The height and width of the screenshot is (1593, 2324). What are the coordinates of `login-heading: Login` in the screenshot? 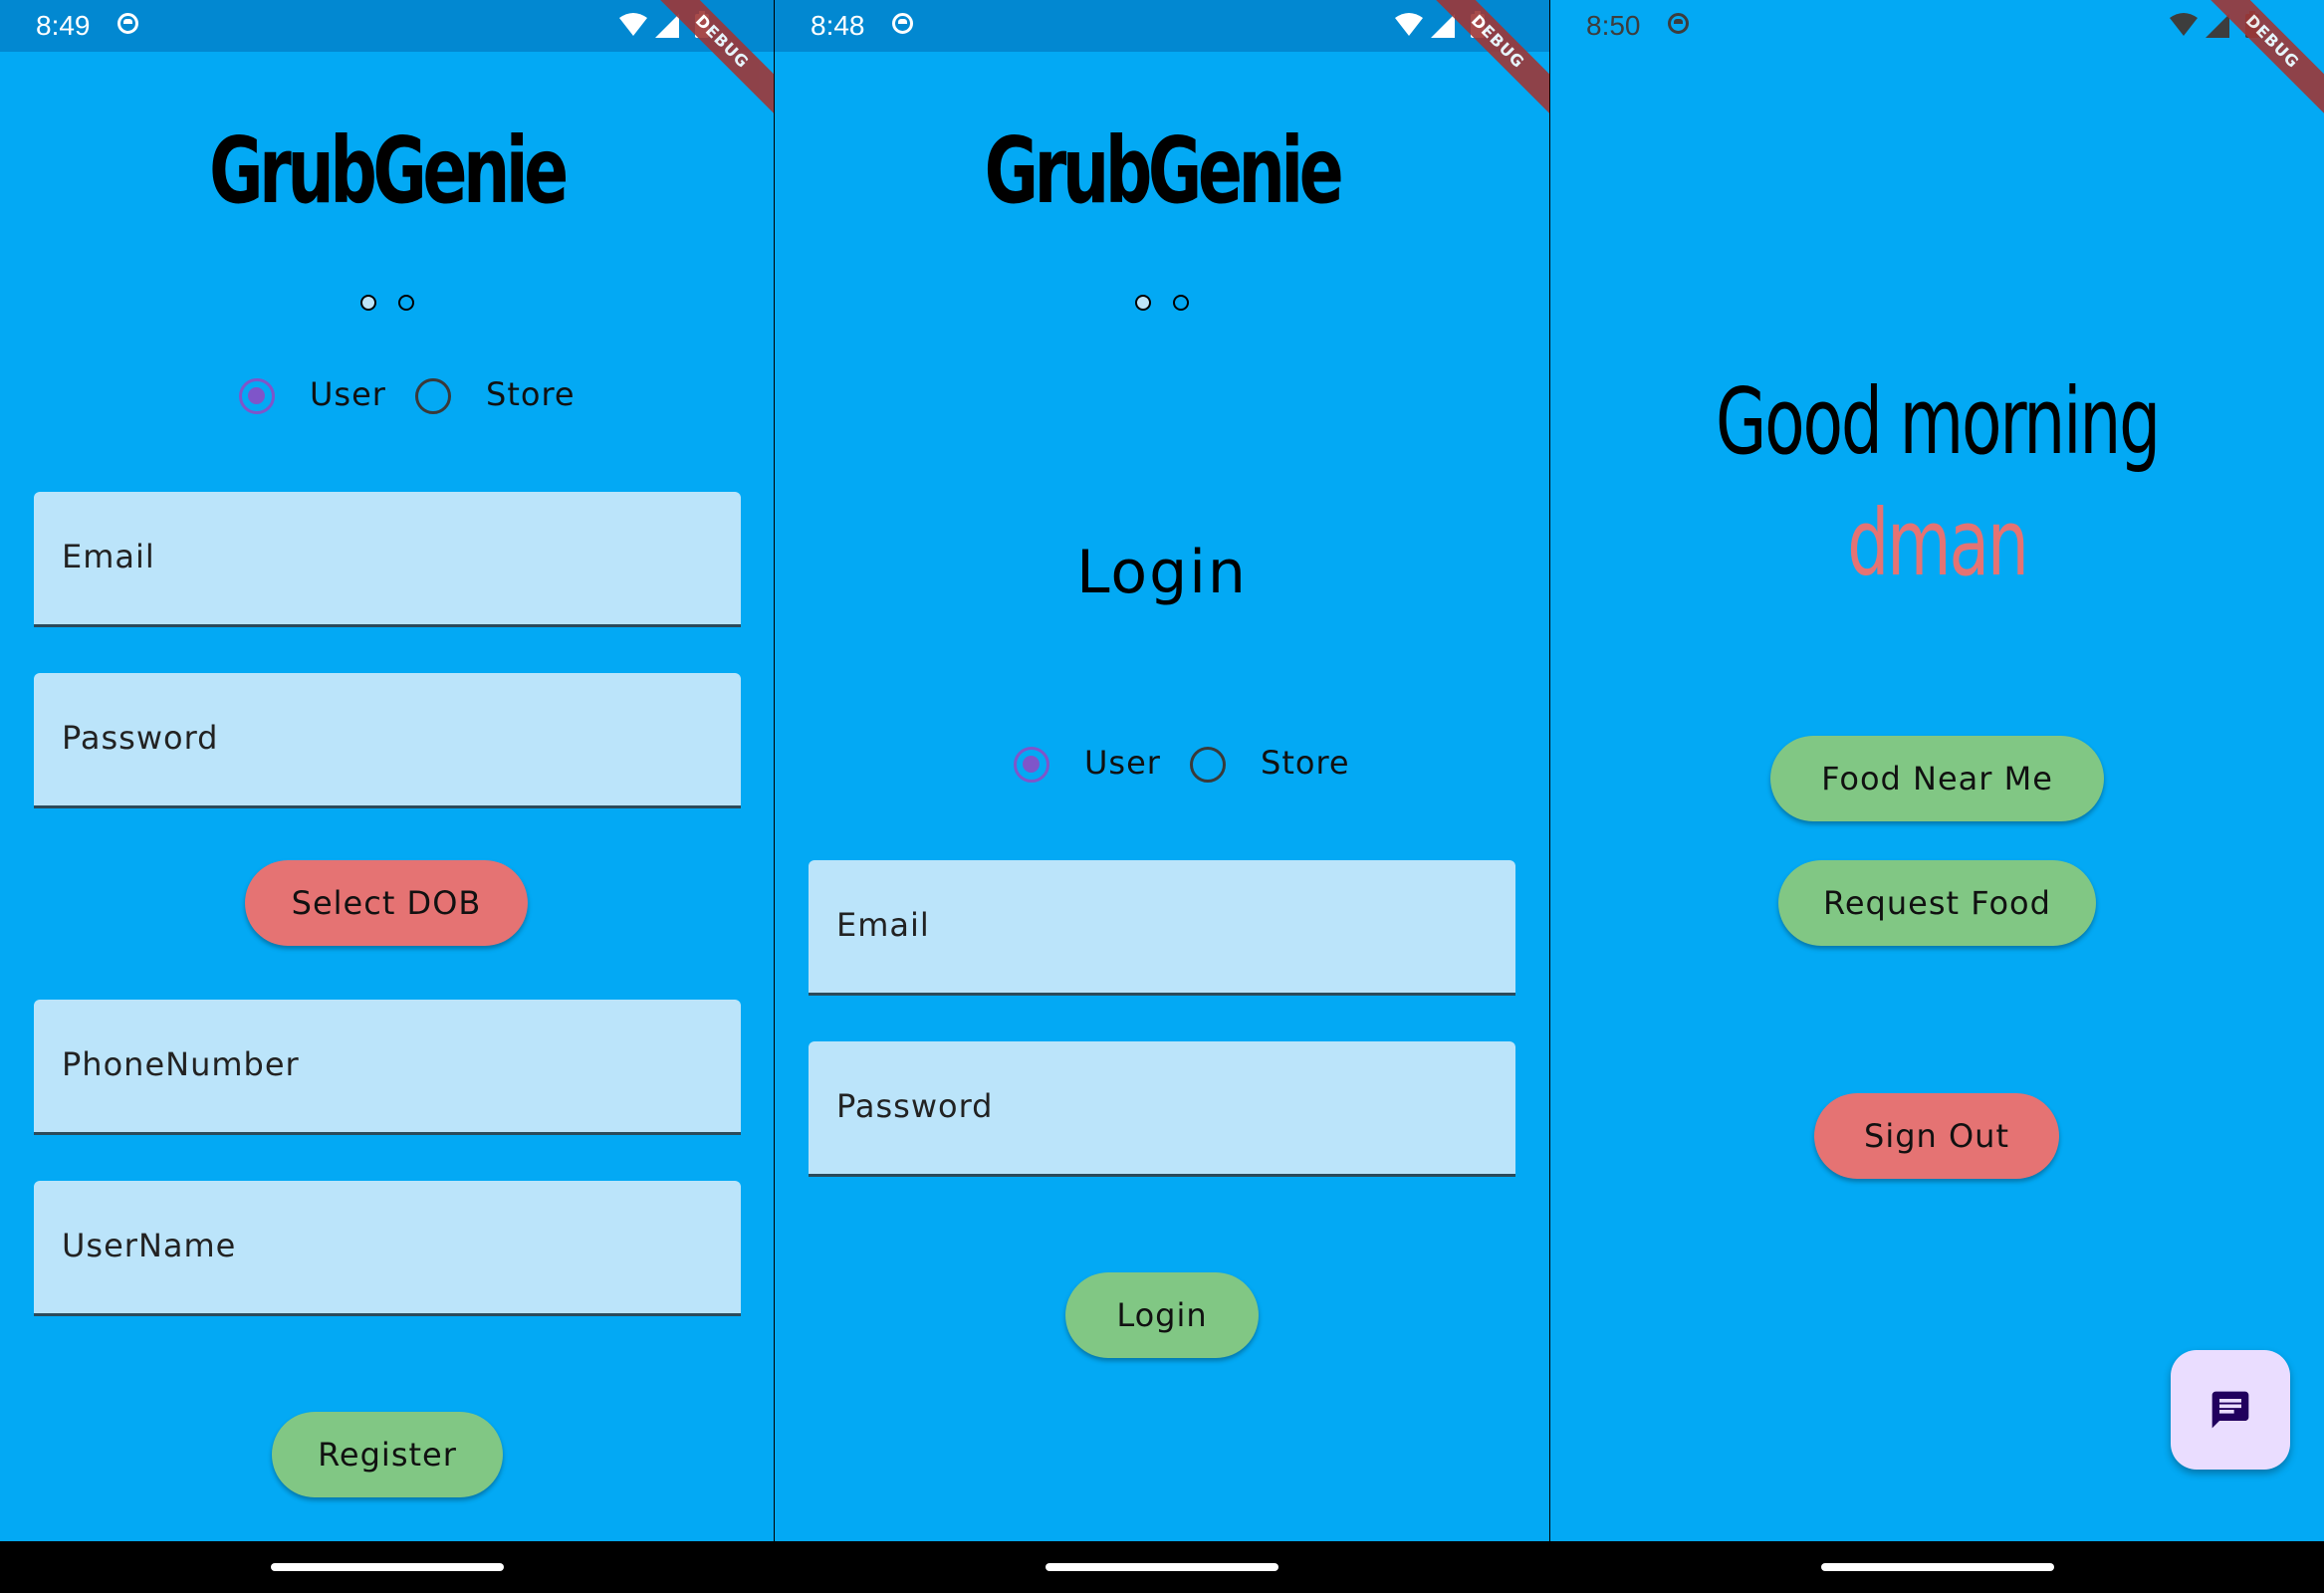 It's located at (1162, 572).